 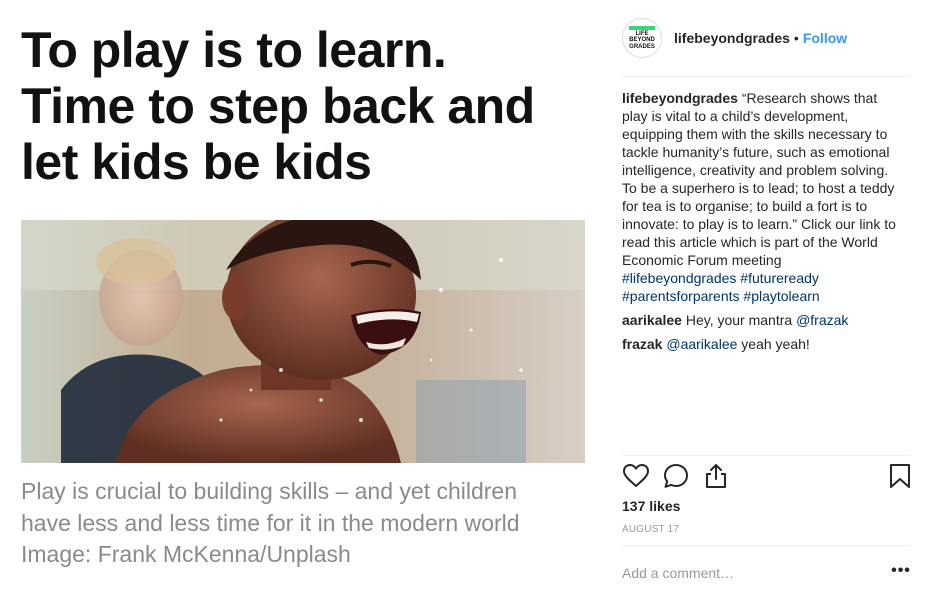 I want to click on heart-icon, so click(x=636, y=476).